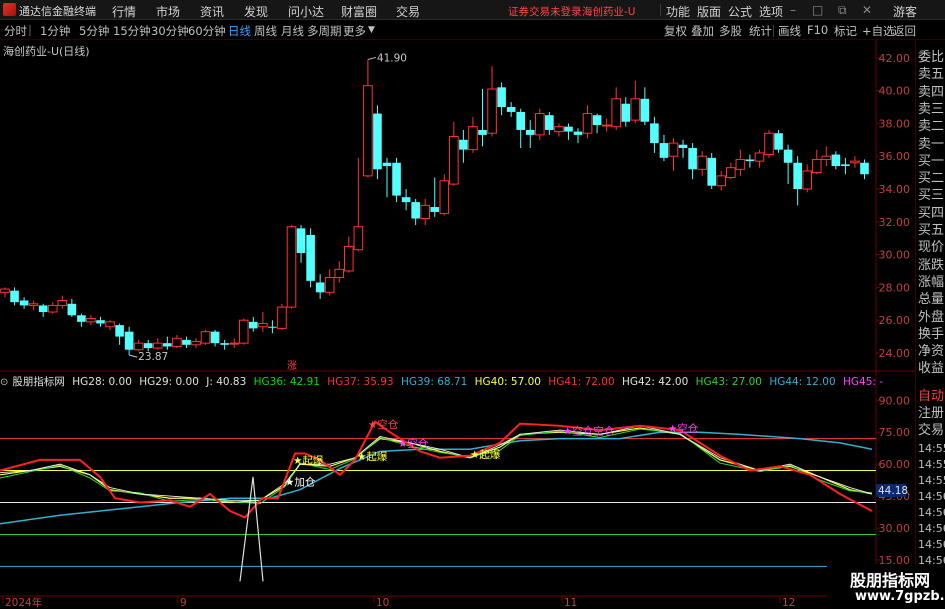 This screenshot has width=945, height=609. What do you see at coordinates (842, 10) in the screenshot?
I see `restore-icon: ⧉` at bounding box center [842, 10].